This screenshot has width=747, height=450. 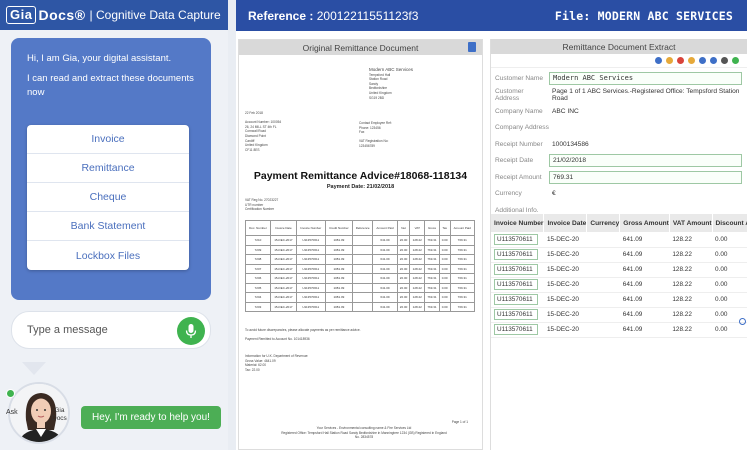 I want to click on remittance-header-cell: Invoice Number, so click(x=310, y=228).